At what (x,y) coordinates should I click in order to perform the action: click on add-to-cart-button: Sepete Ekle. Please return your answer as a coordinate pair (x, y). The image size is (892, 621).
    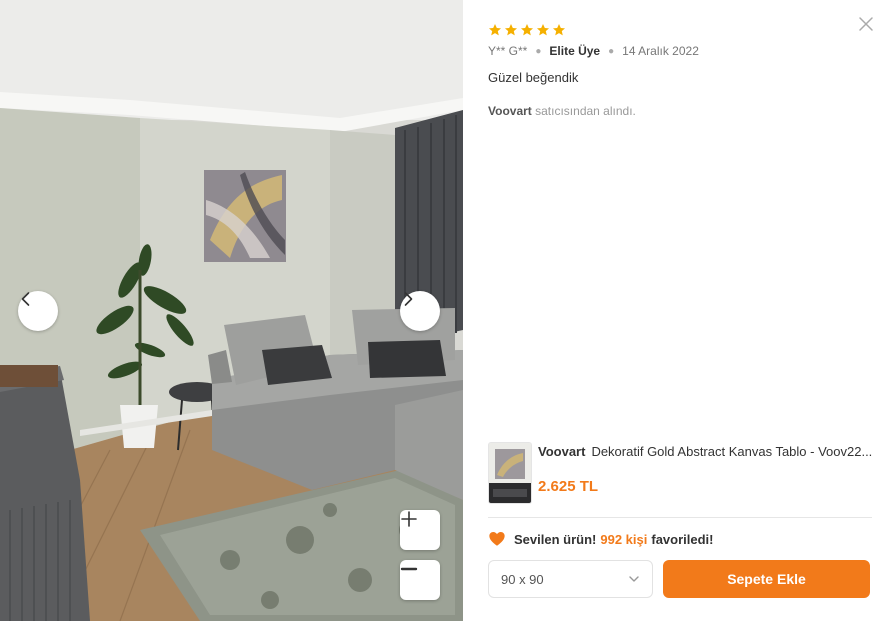
    Looking at the image, I should click on (766, 579).